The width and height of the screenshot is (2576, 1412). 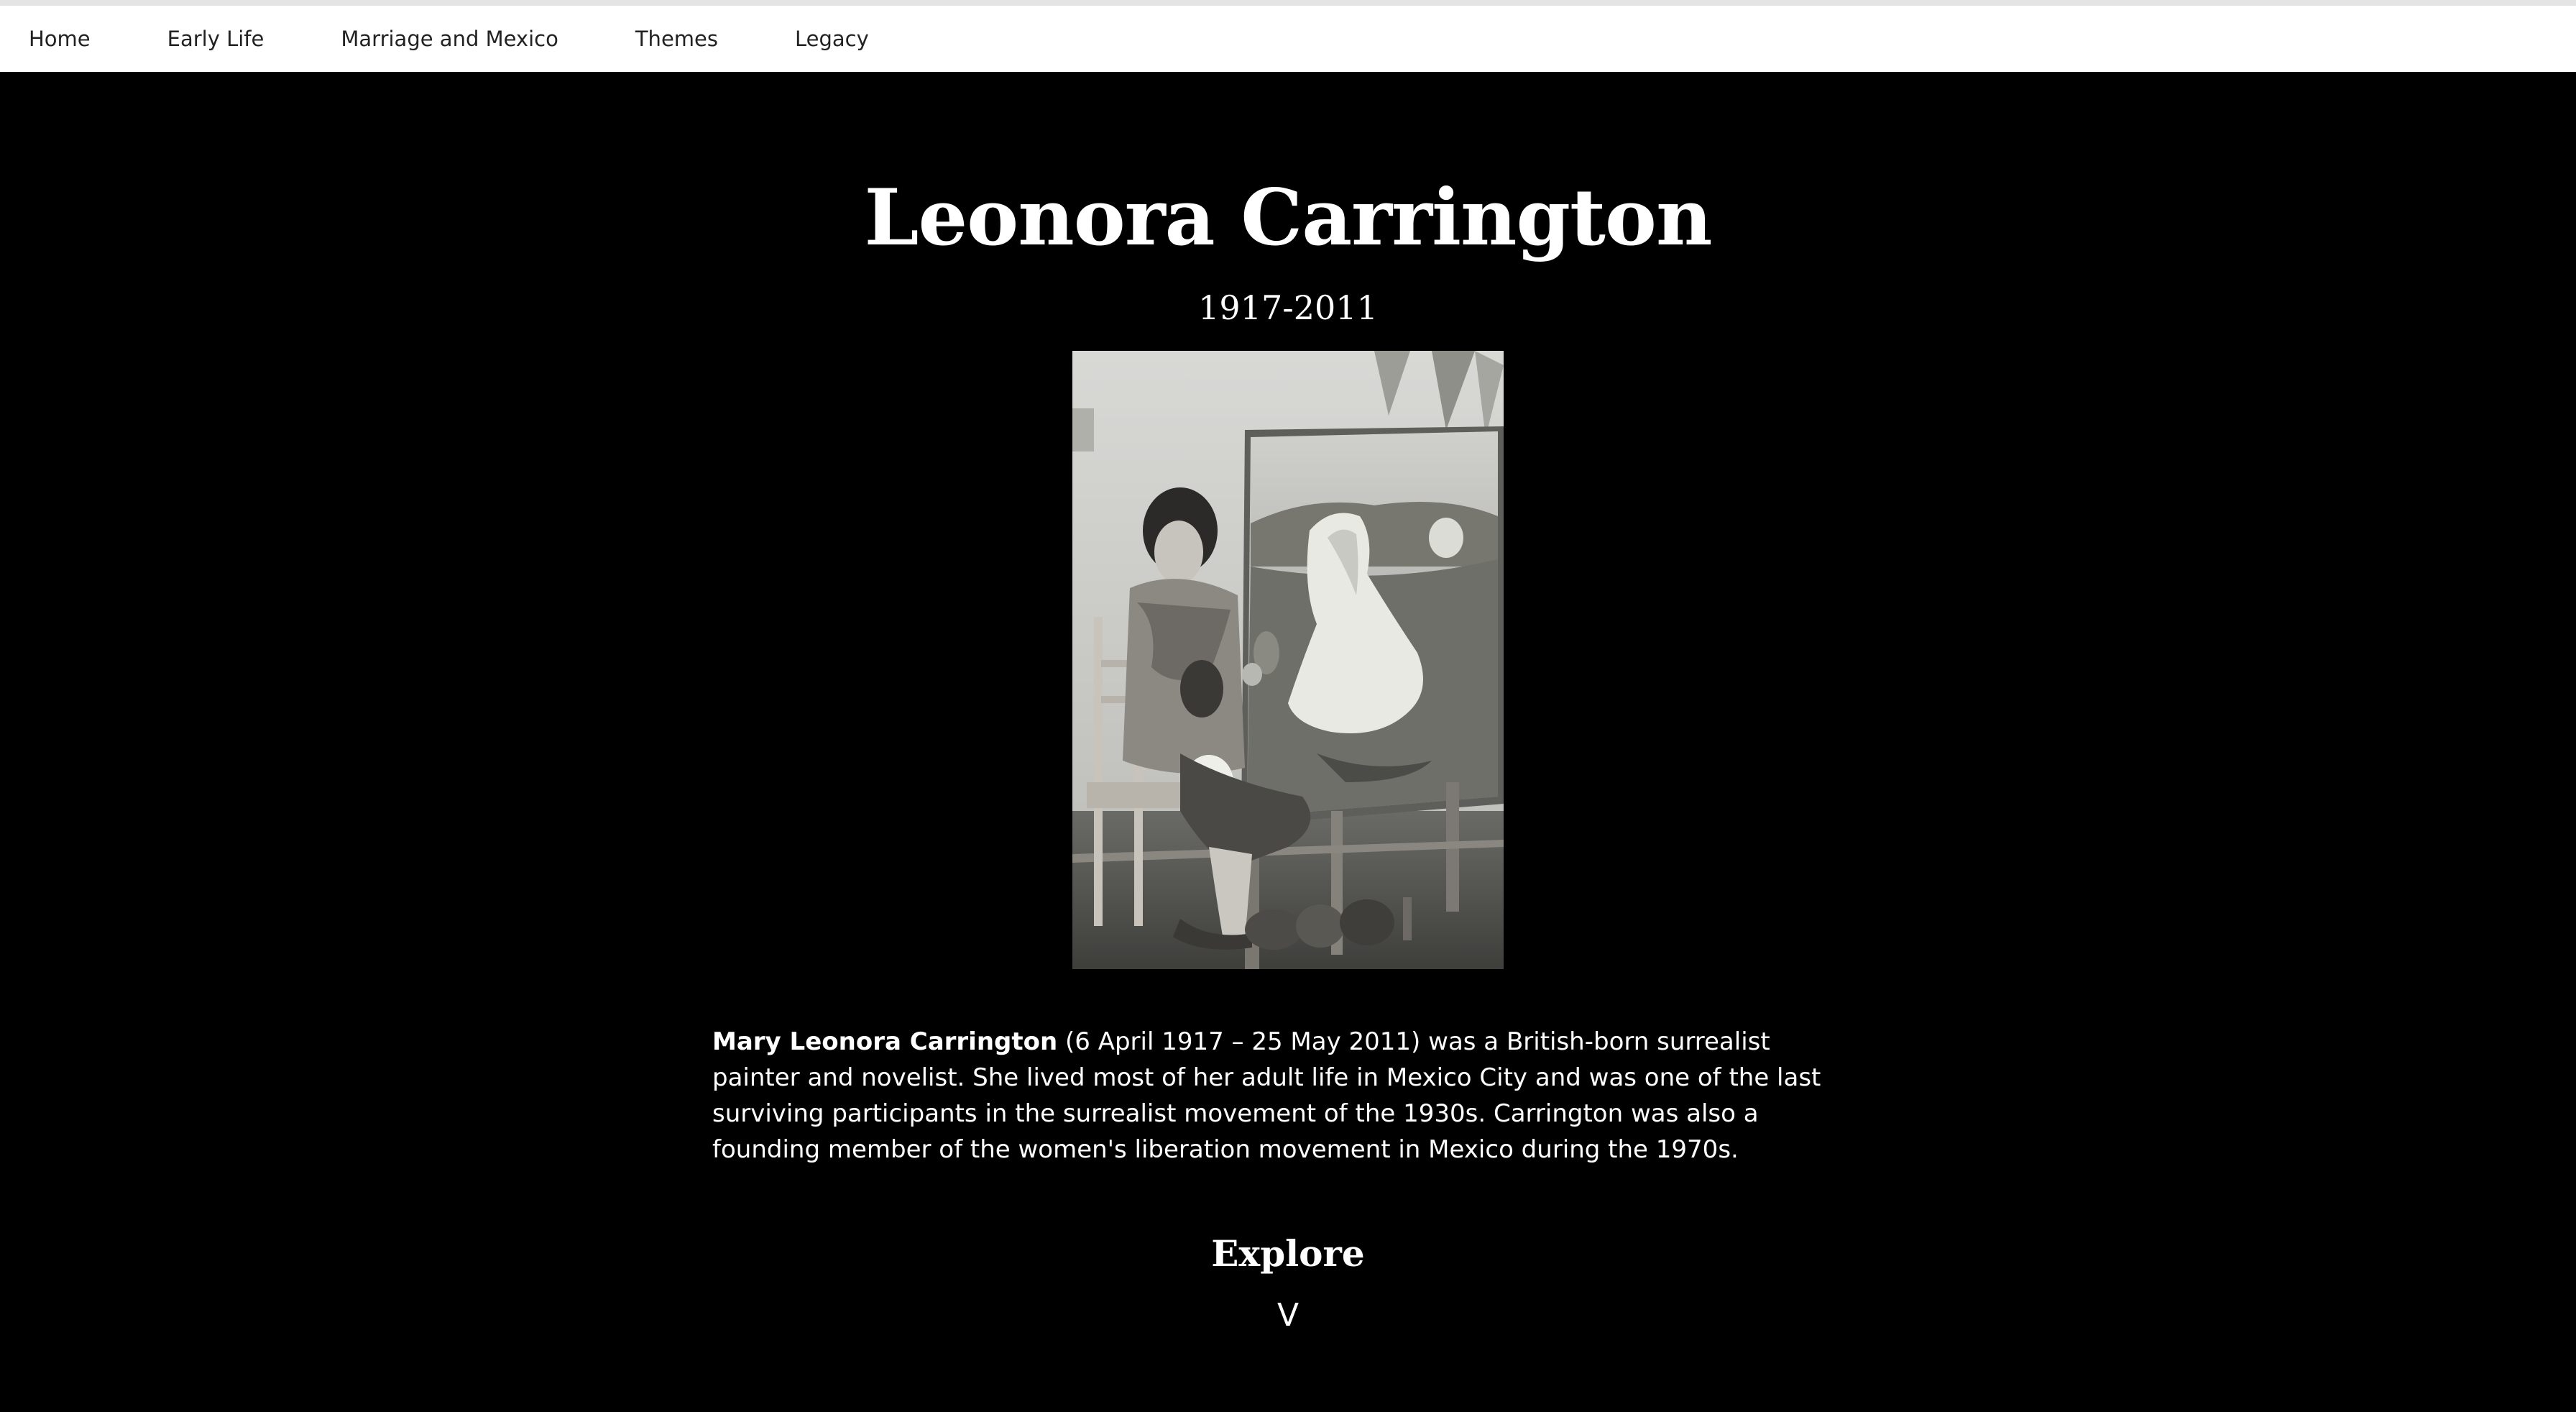 I want to click on nav-themes-link: Themes, so click(x=676, y=39).